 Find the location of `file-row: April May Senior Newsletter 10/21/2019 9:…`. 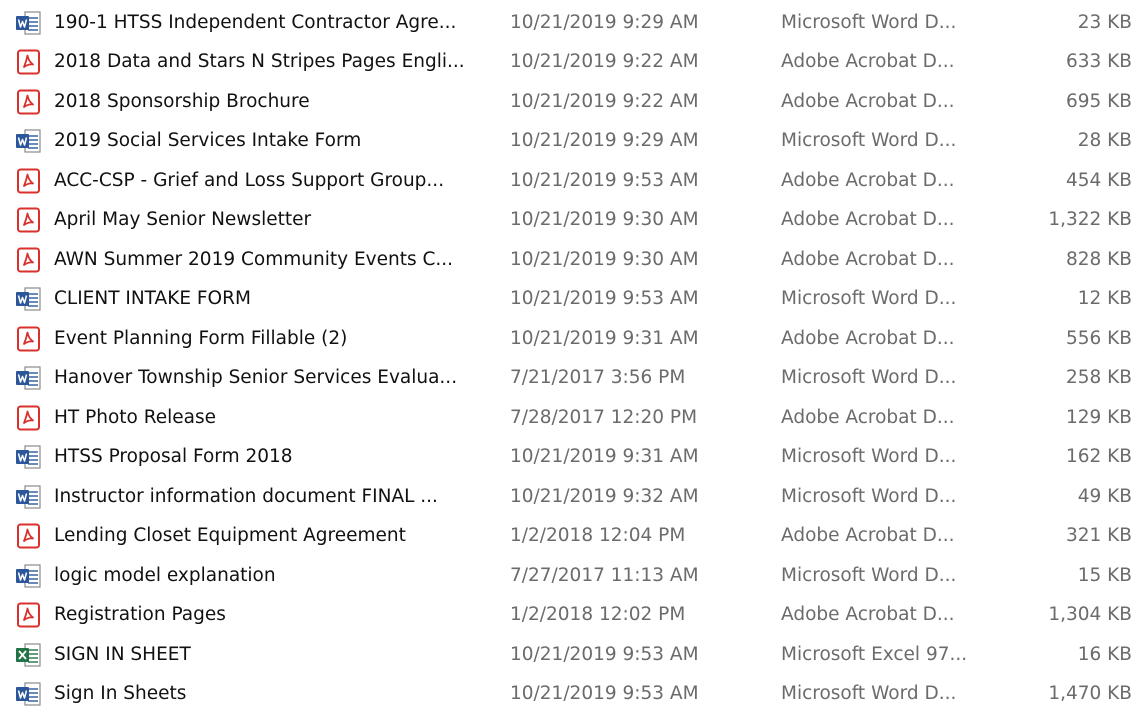

file-row: April May Senior Newsletter 10/21/2019 9:… is located at coordinates (569, 221).